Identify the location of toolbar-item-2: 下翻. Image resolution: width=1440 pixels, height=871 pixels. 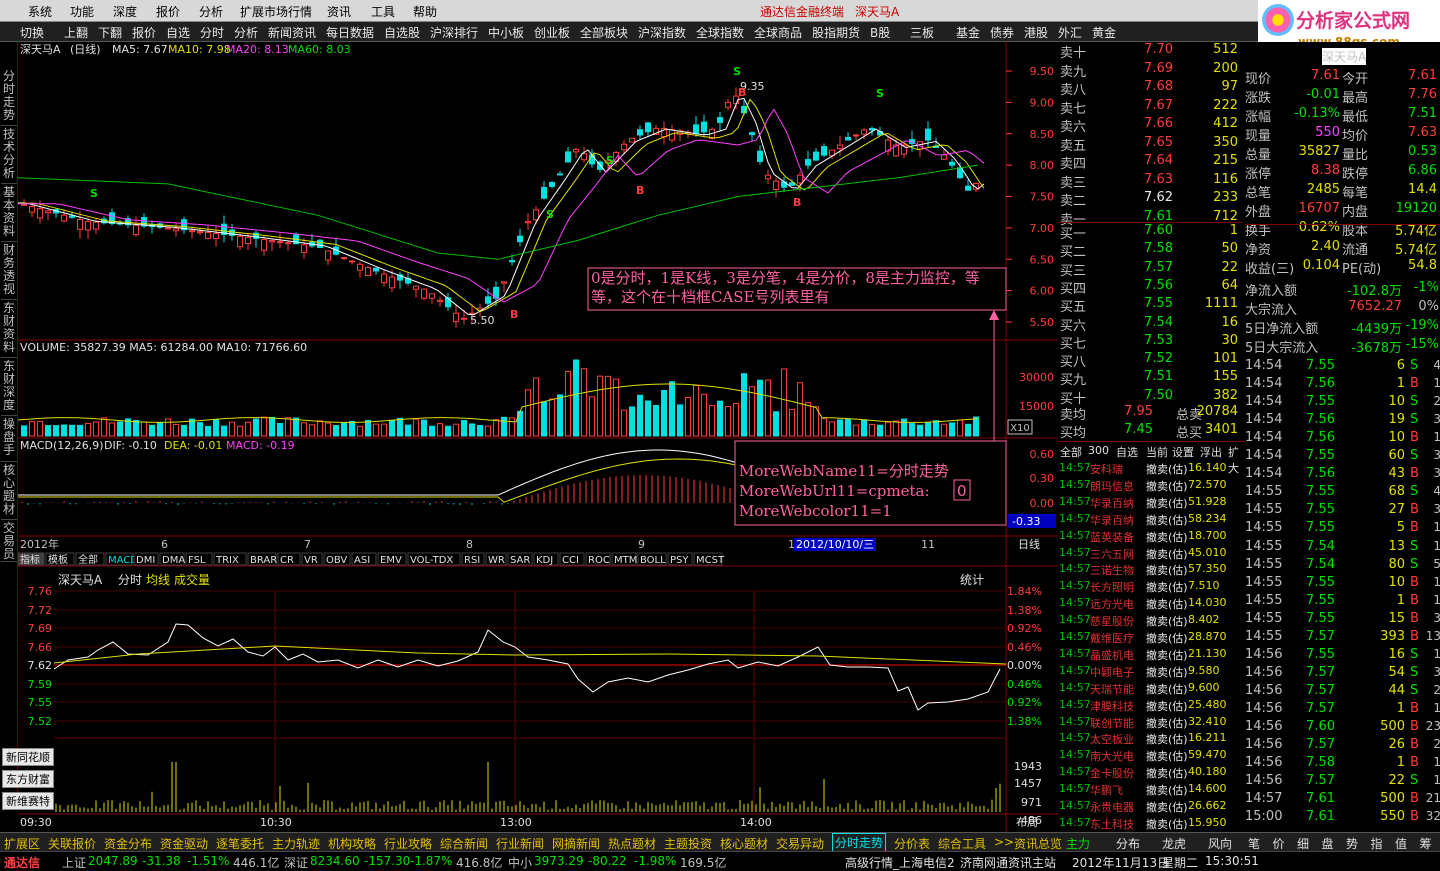
(110, 32).